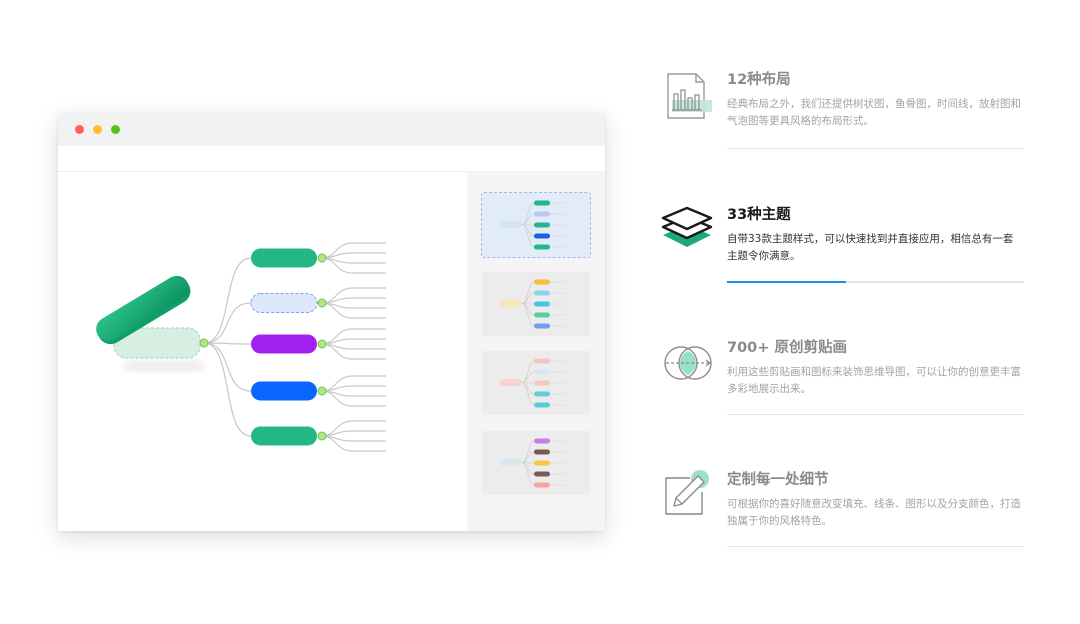 The image size is (1080, 624). What do you see at coordinates (164, 366) in the screenshot?
I see `root-topic-shadow` at bounding box center [164, 366].